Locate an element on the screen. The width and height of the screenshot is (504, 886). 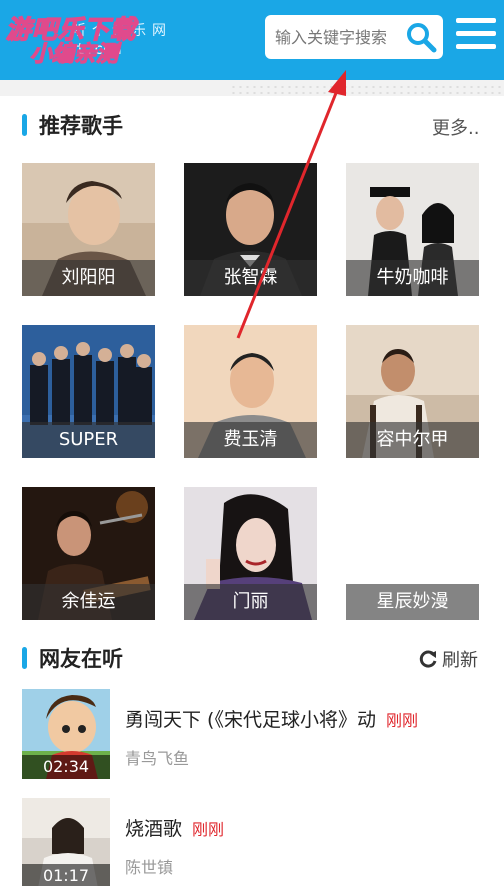
refresh-button: 刷新 is located at coordinates (448, 659).